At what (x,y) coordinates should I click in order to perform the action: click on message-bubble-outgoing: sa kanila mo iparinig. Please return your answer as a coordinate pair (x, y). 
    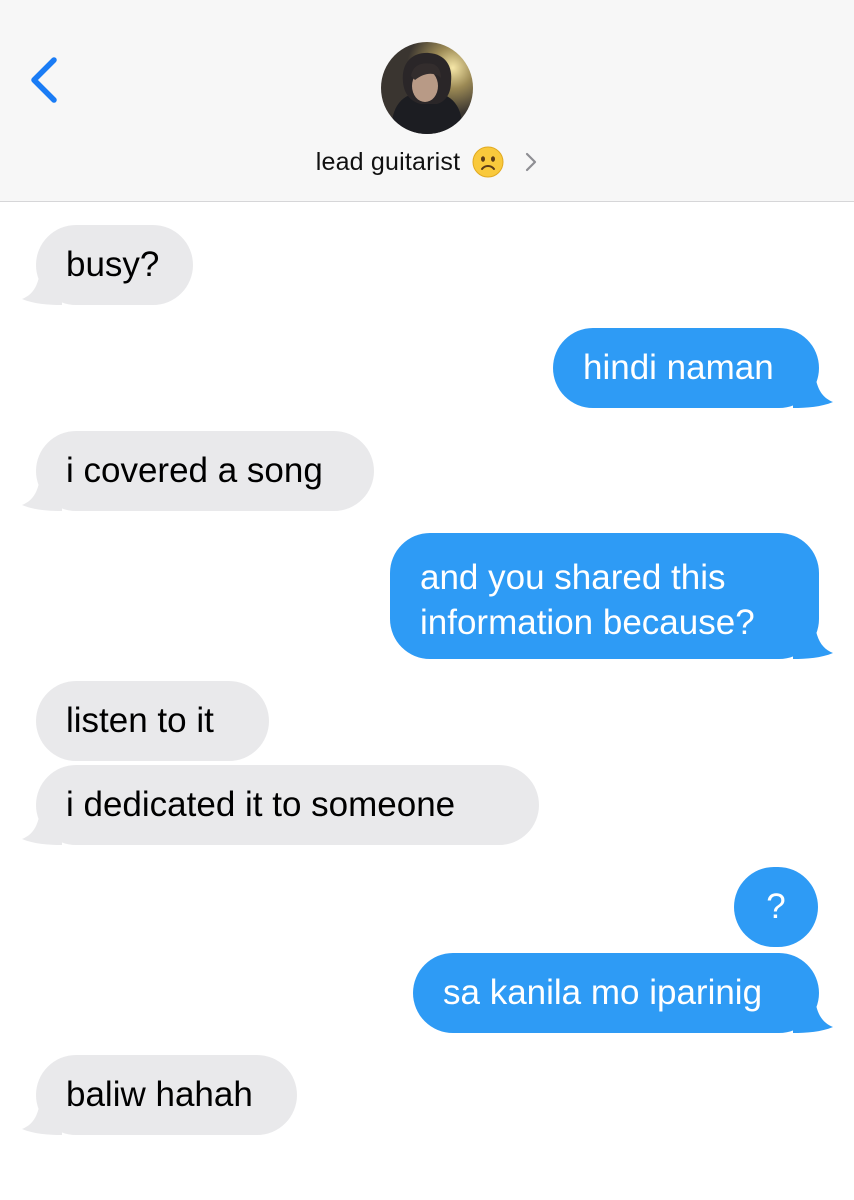
    Looking at the image, I should click on (623, 993).